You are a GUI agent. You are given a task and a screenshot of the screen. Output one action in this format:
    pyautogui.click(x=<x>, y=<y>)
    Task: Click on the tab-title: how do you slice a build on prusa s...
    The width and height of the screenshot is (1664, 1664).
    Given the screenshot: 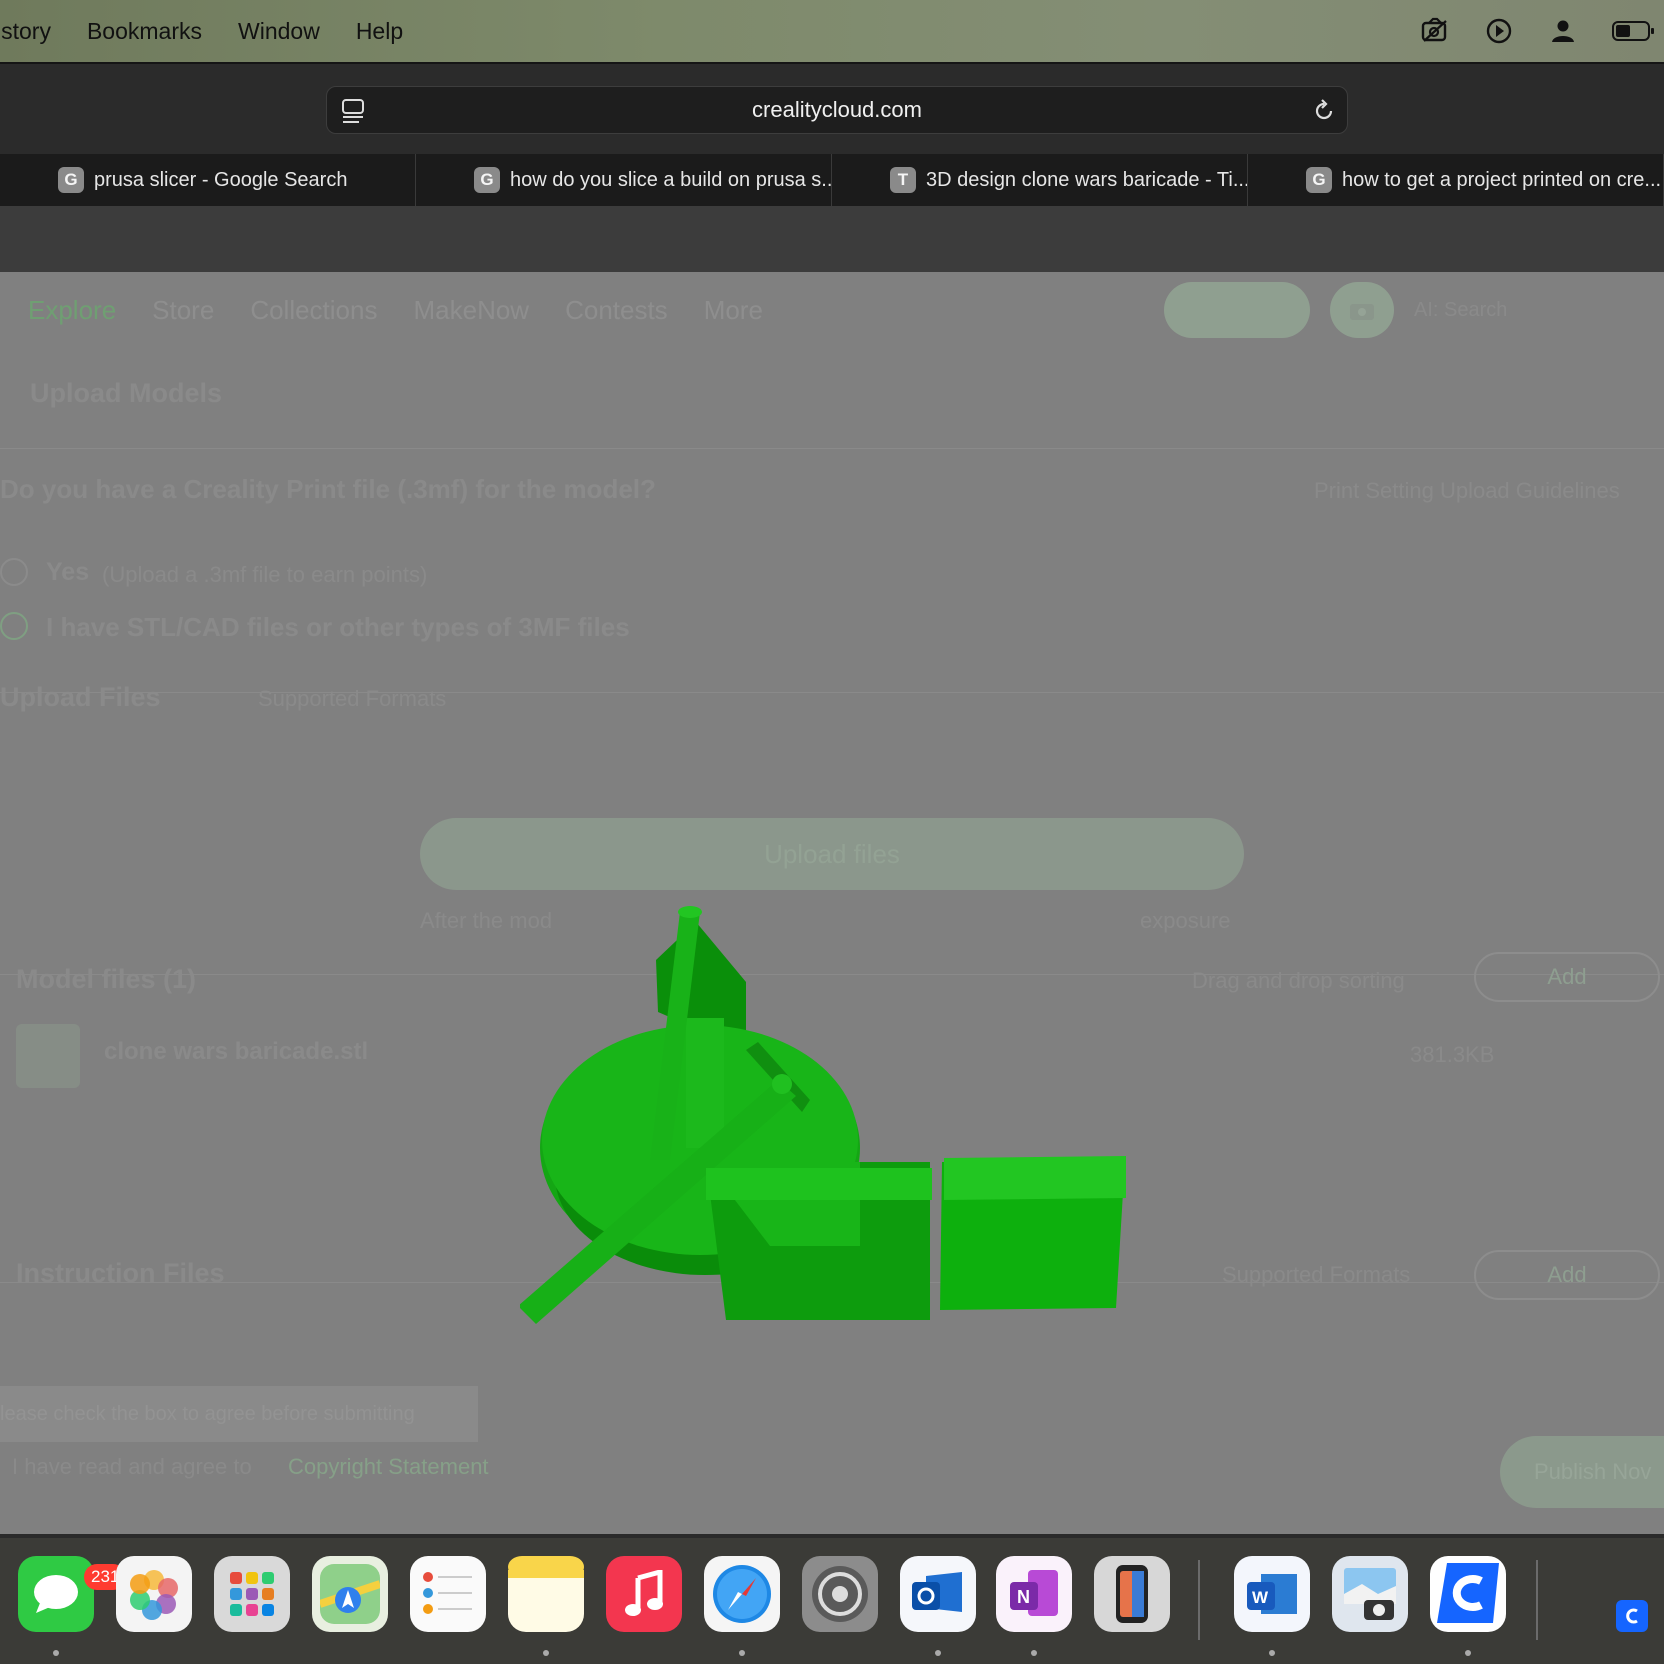 What is the action you would take?
    pyautogui.click(x=671, y=179)
    